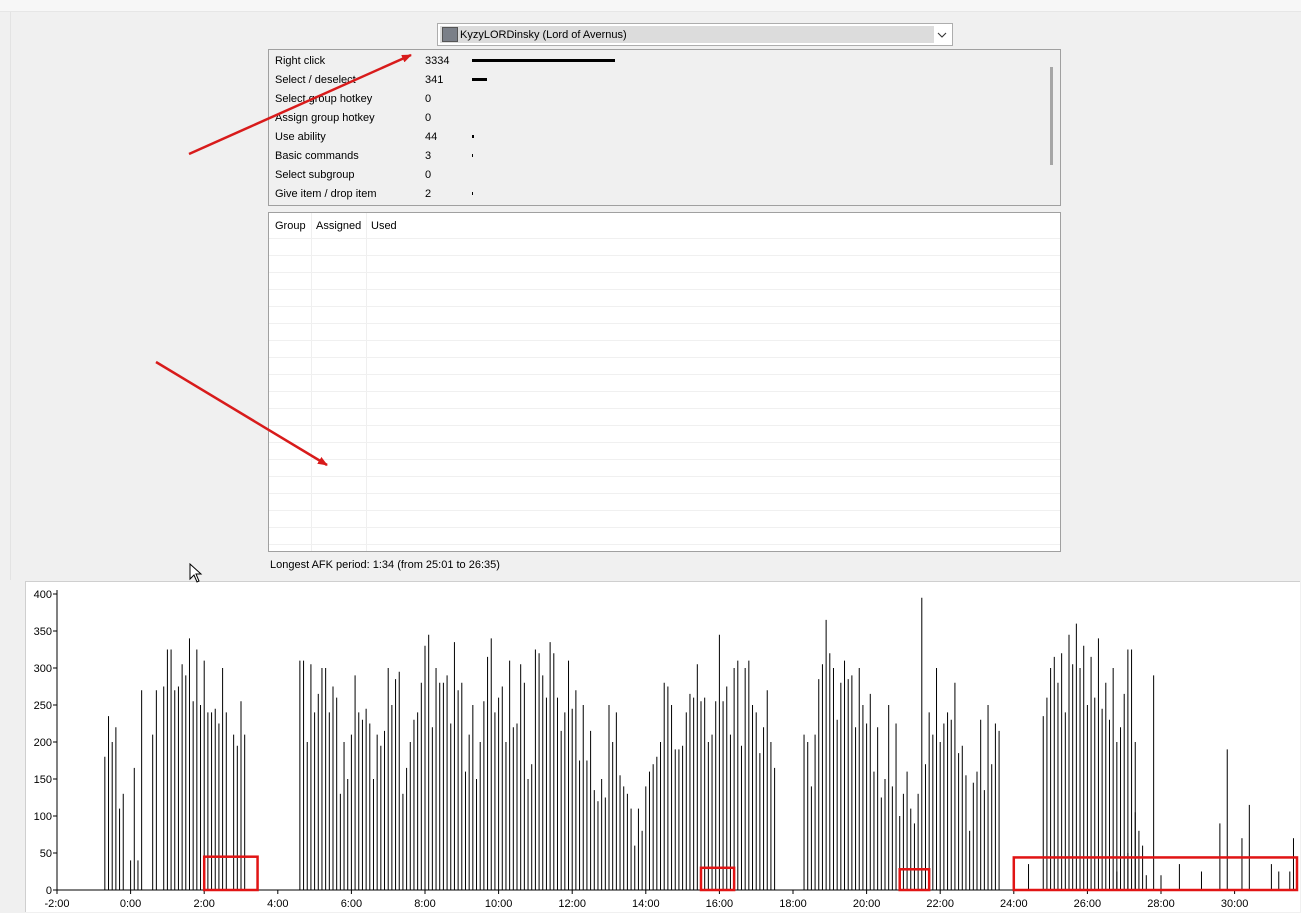 This screenshot has width=1301, height=913. Describe the element at coordinates (300, 137) in the screenshot. I see `action-label: Use ability` at that location.